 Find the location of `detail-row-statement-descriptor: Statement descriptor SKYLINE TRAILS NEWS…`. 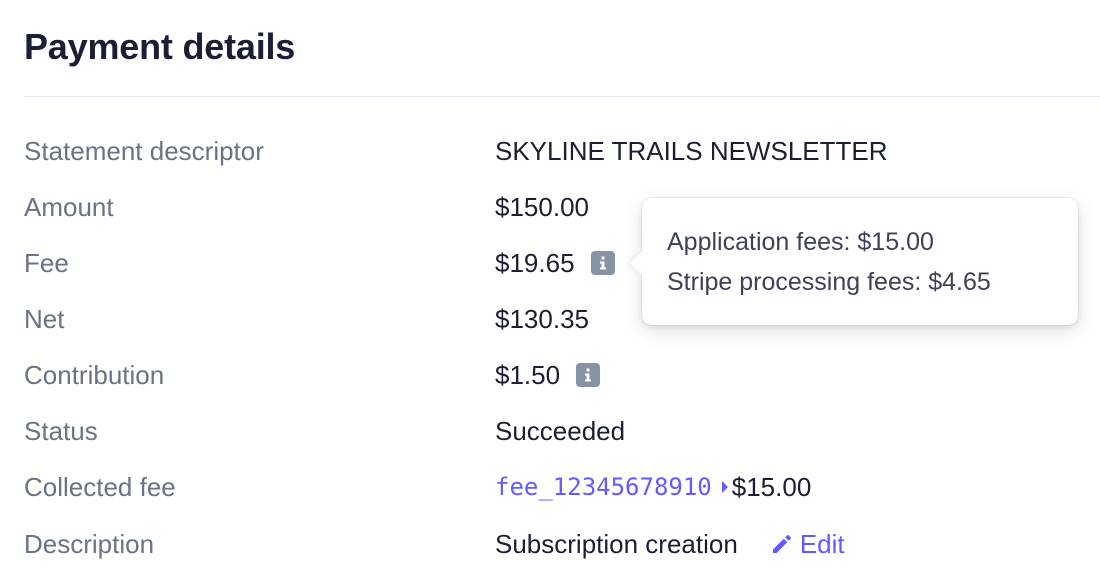

detail-row-statement-descriptor: Statement descriptor SKYLINE TRAILS NEWS… is located at coordinates (550, 151).